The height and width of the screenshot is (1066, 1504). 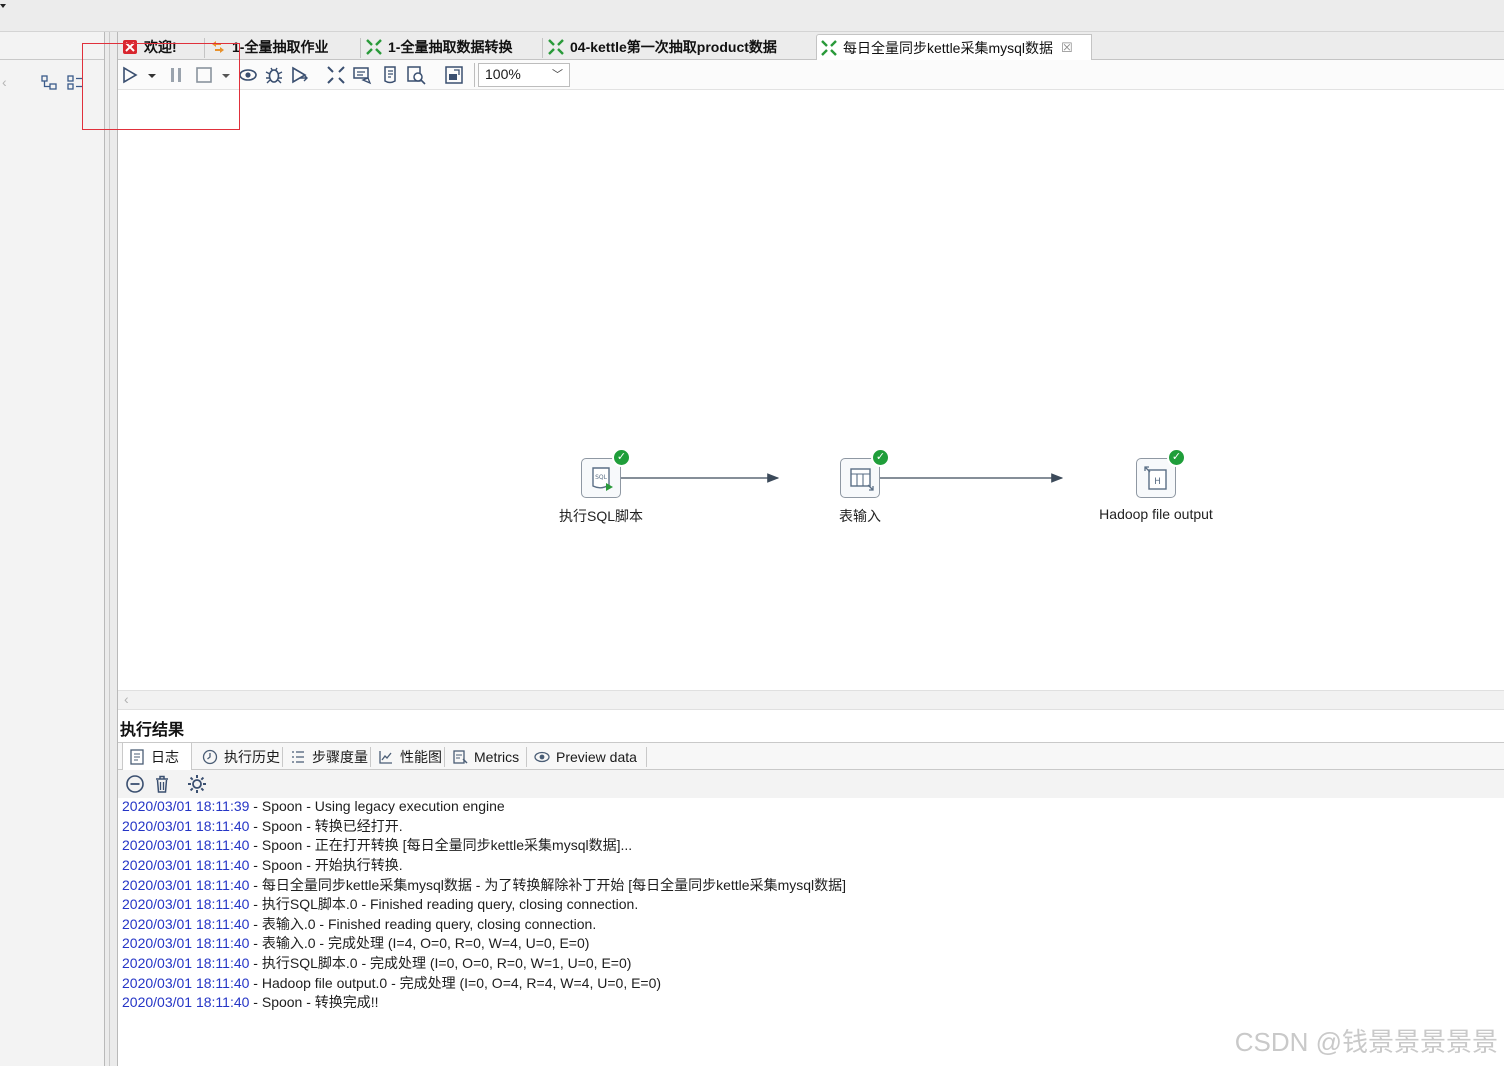 What do you see at coordinates (1161, 473) in the screenshot?
I see `step-hadoop-file-output: H ✓` at bounding box center [1161, 473].